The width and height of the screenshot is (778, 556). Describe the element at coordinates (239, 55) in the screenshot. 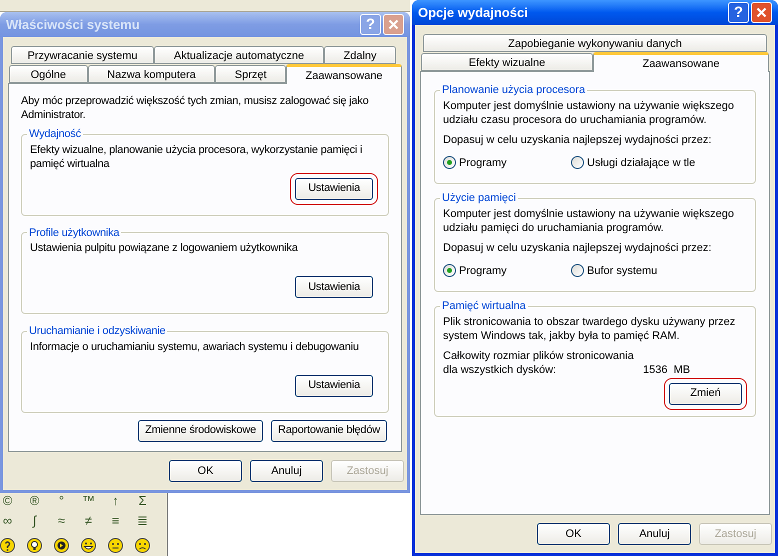

I see `tab: Aktualizacje automatyczne` at that location.